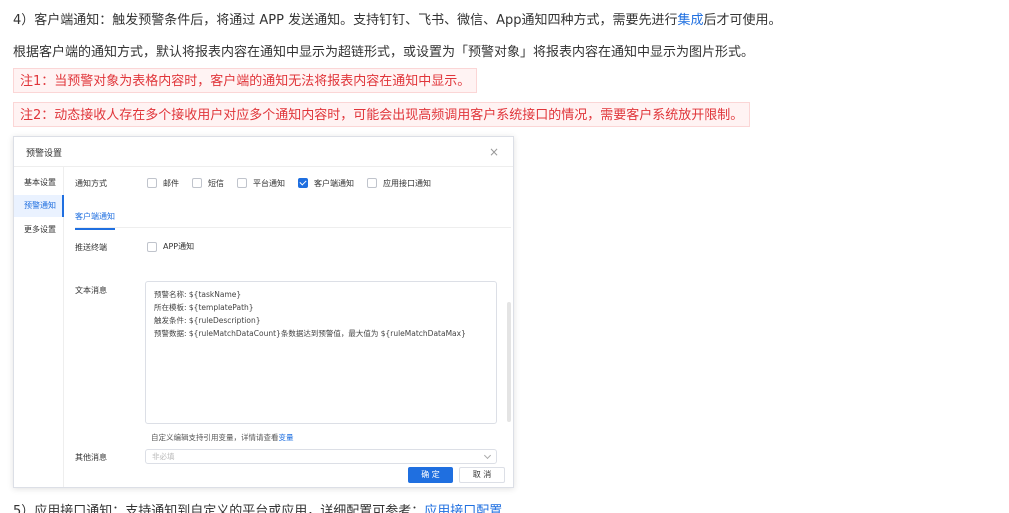 The width and height of the screenshot is (1009, 513). I want to click on checkbox-label: 邮件, so click(171, 183).